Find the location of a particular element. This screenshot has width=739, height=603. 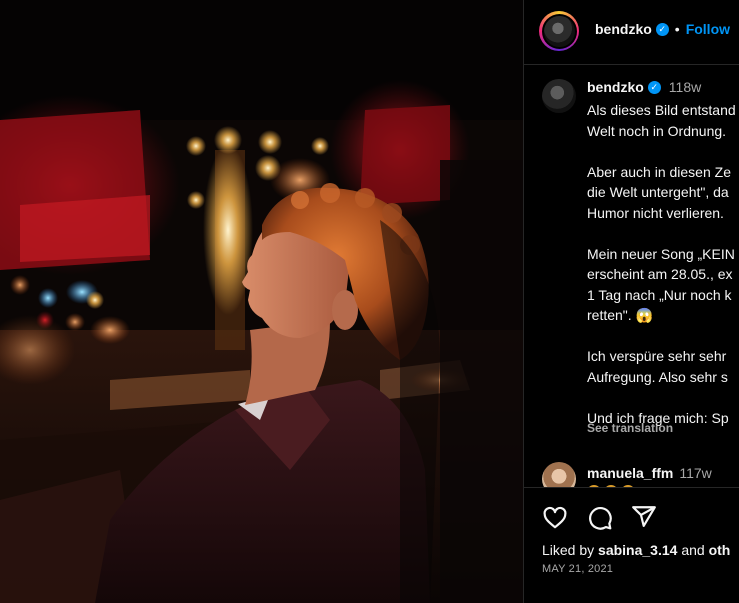

likes-suffix: and is located at coordinates (693, 550).